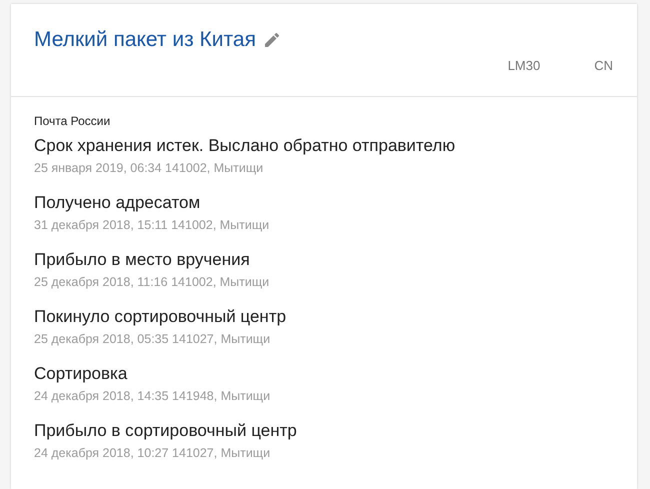  What do you see at coordinates (245, 146) in the screenshot?
I see `event-status: Срок хранения истек. Выслано обратно отправителю` at bounding box center [245, 146].